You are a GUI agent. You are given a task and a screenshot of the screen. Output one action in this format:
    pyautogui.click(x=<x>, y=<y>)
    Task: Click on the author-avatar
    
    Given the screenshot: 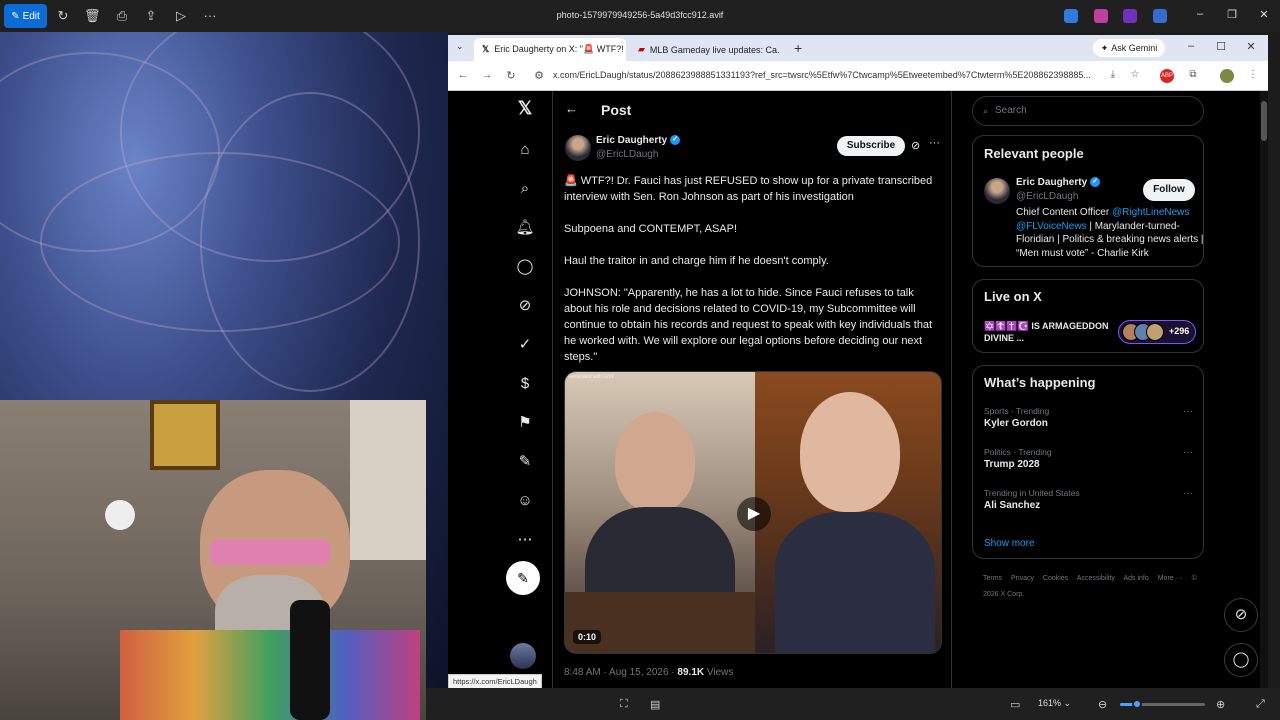 What is the action you would take?
    pyautogui.click(x=578, y=148)
    